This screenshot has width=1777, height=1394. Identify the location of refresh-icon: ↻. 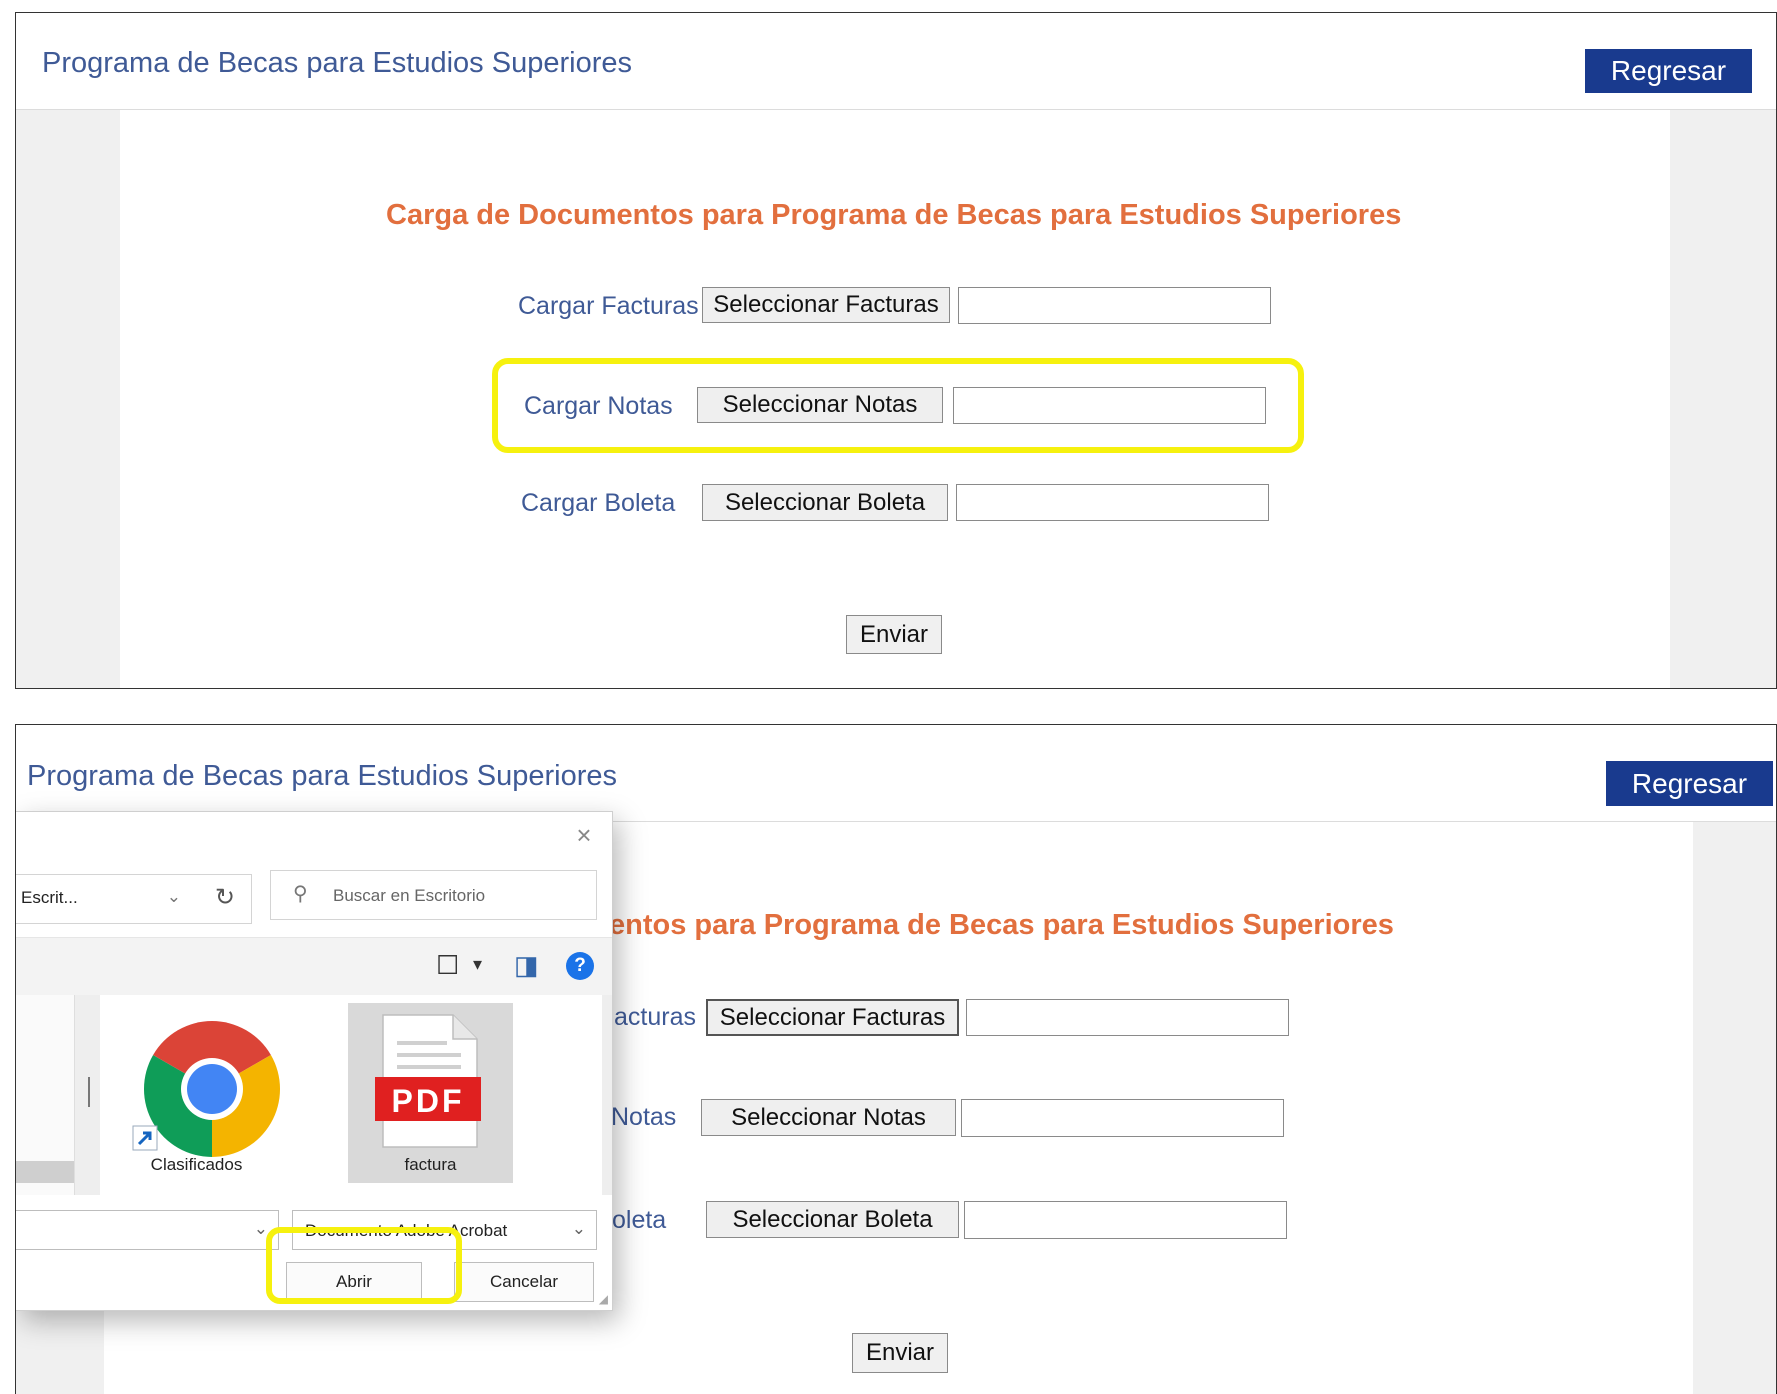
(225, 897).